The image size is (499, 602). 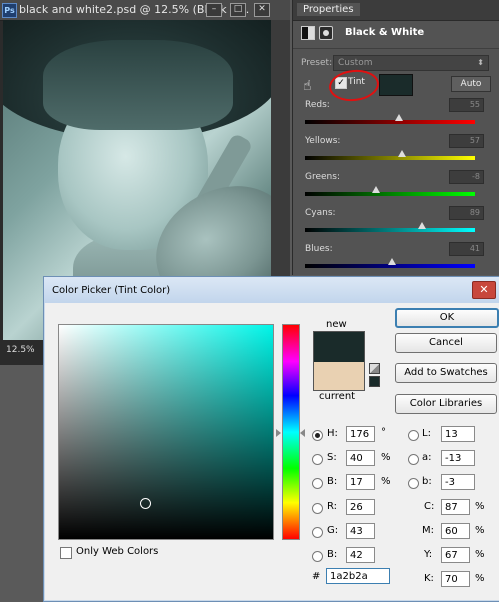 I want to click on yellow-field: 67, so click(x=455, y=555).